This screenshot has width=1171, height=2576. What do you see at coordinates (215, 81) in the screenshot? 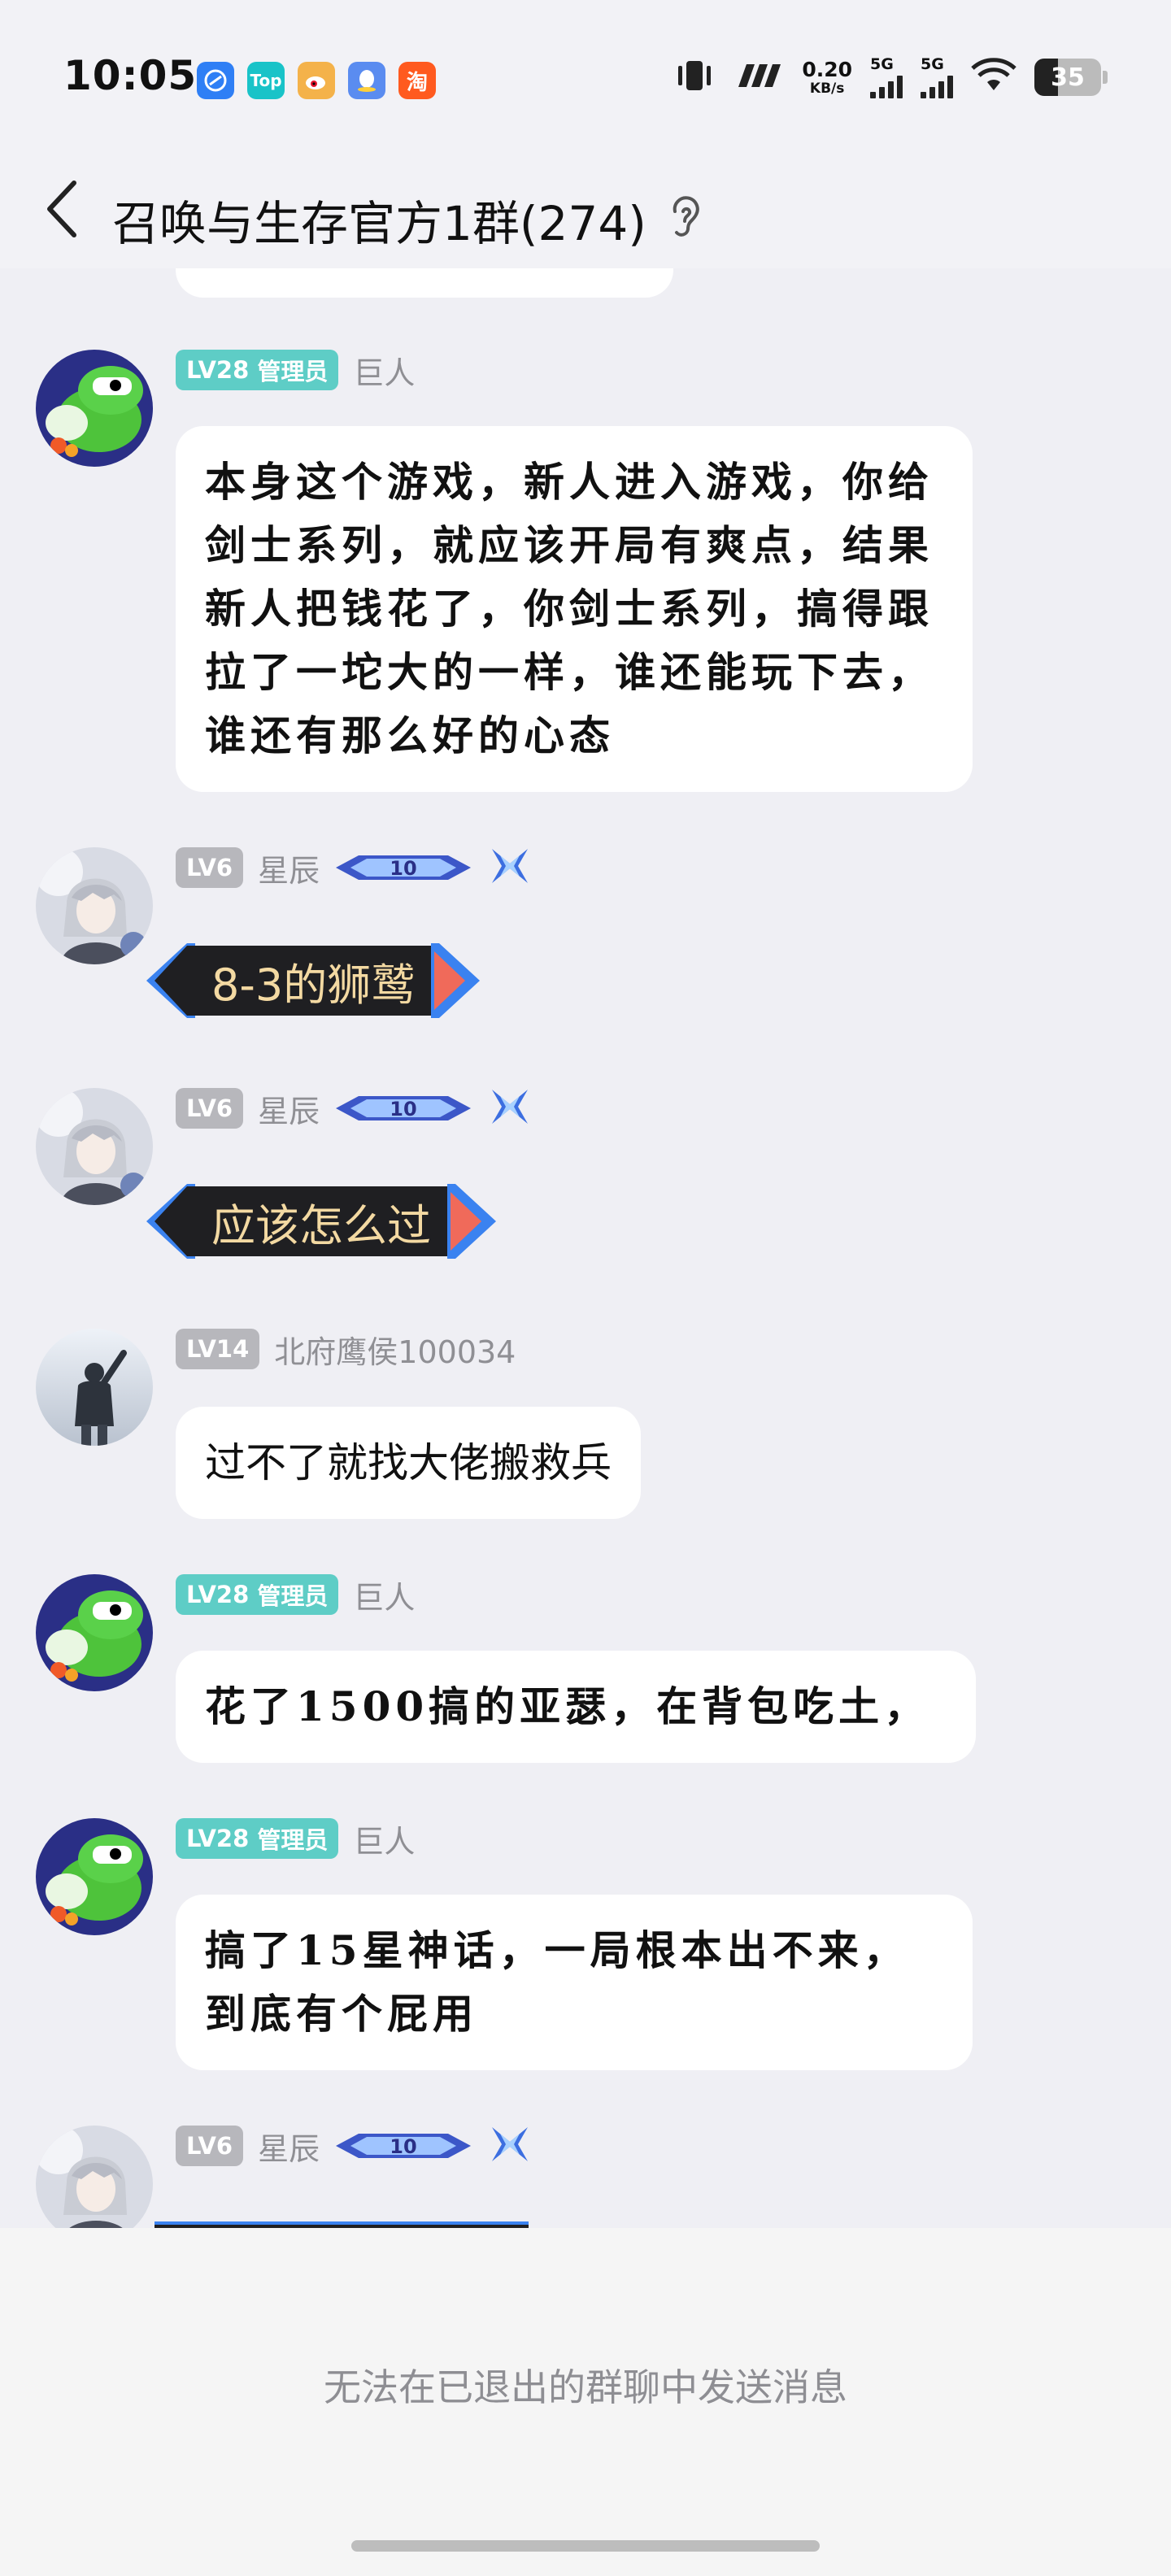
I see `browser-app-icon` at bounding box center [215, 81].